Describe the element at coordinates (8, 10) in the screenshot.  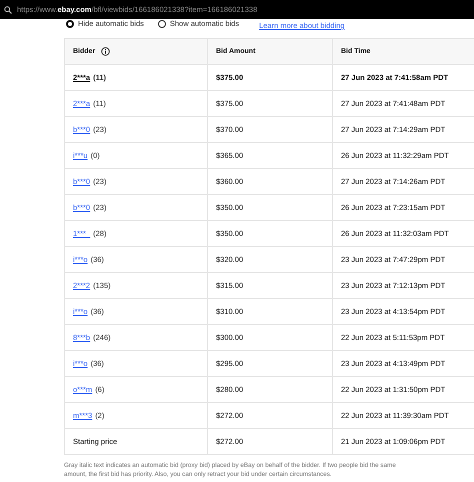
I see `search-icon` at that location.